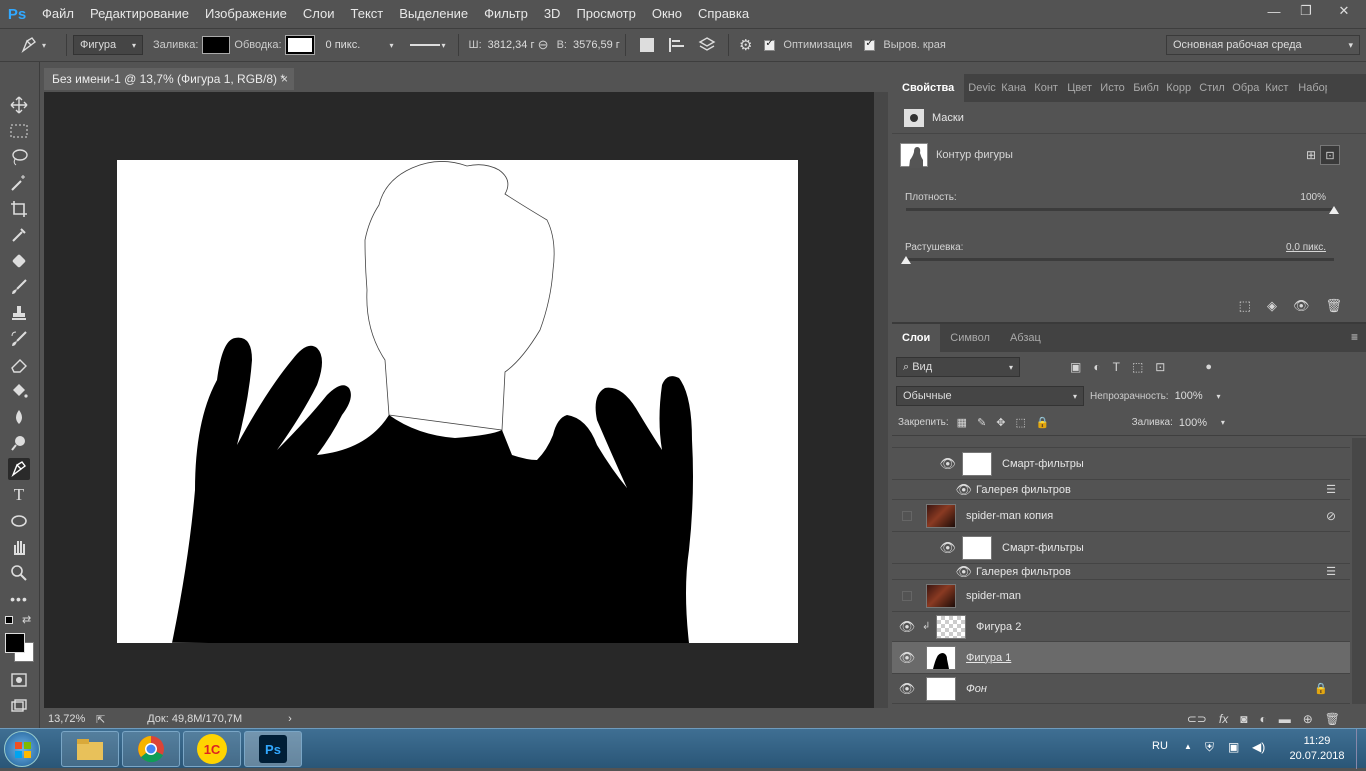 The width and height of the screenshot is (1366, 771). Describe the element at coordinates (1330, 155) in the screenshot. I see `add-vector-mask-icon: ⊡` at that location.